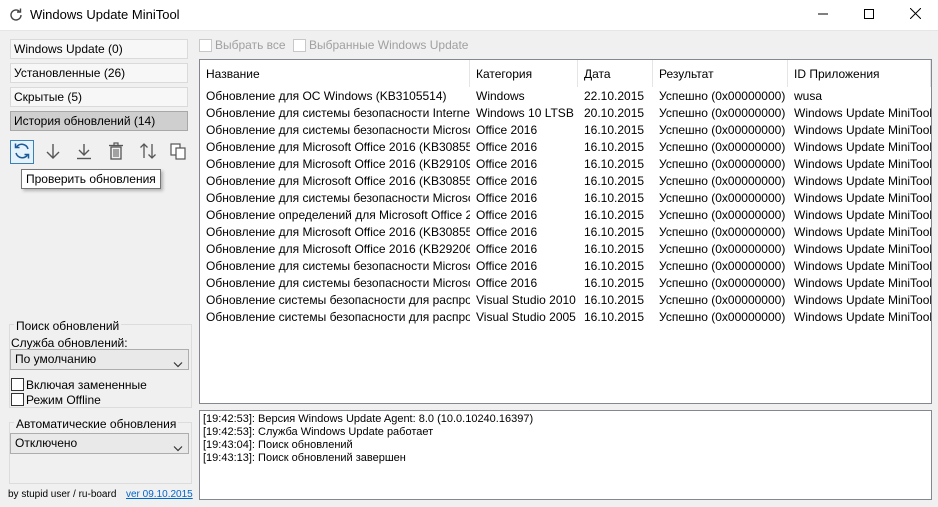 The image size is (938, 507). I want to click on minimize-button, so click(823, 15).